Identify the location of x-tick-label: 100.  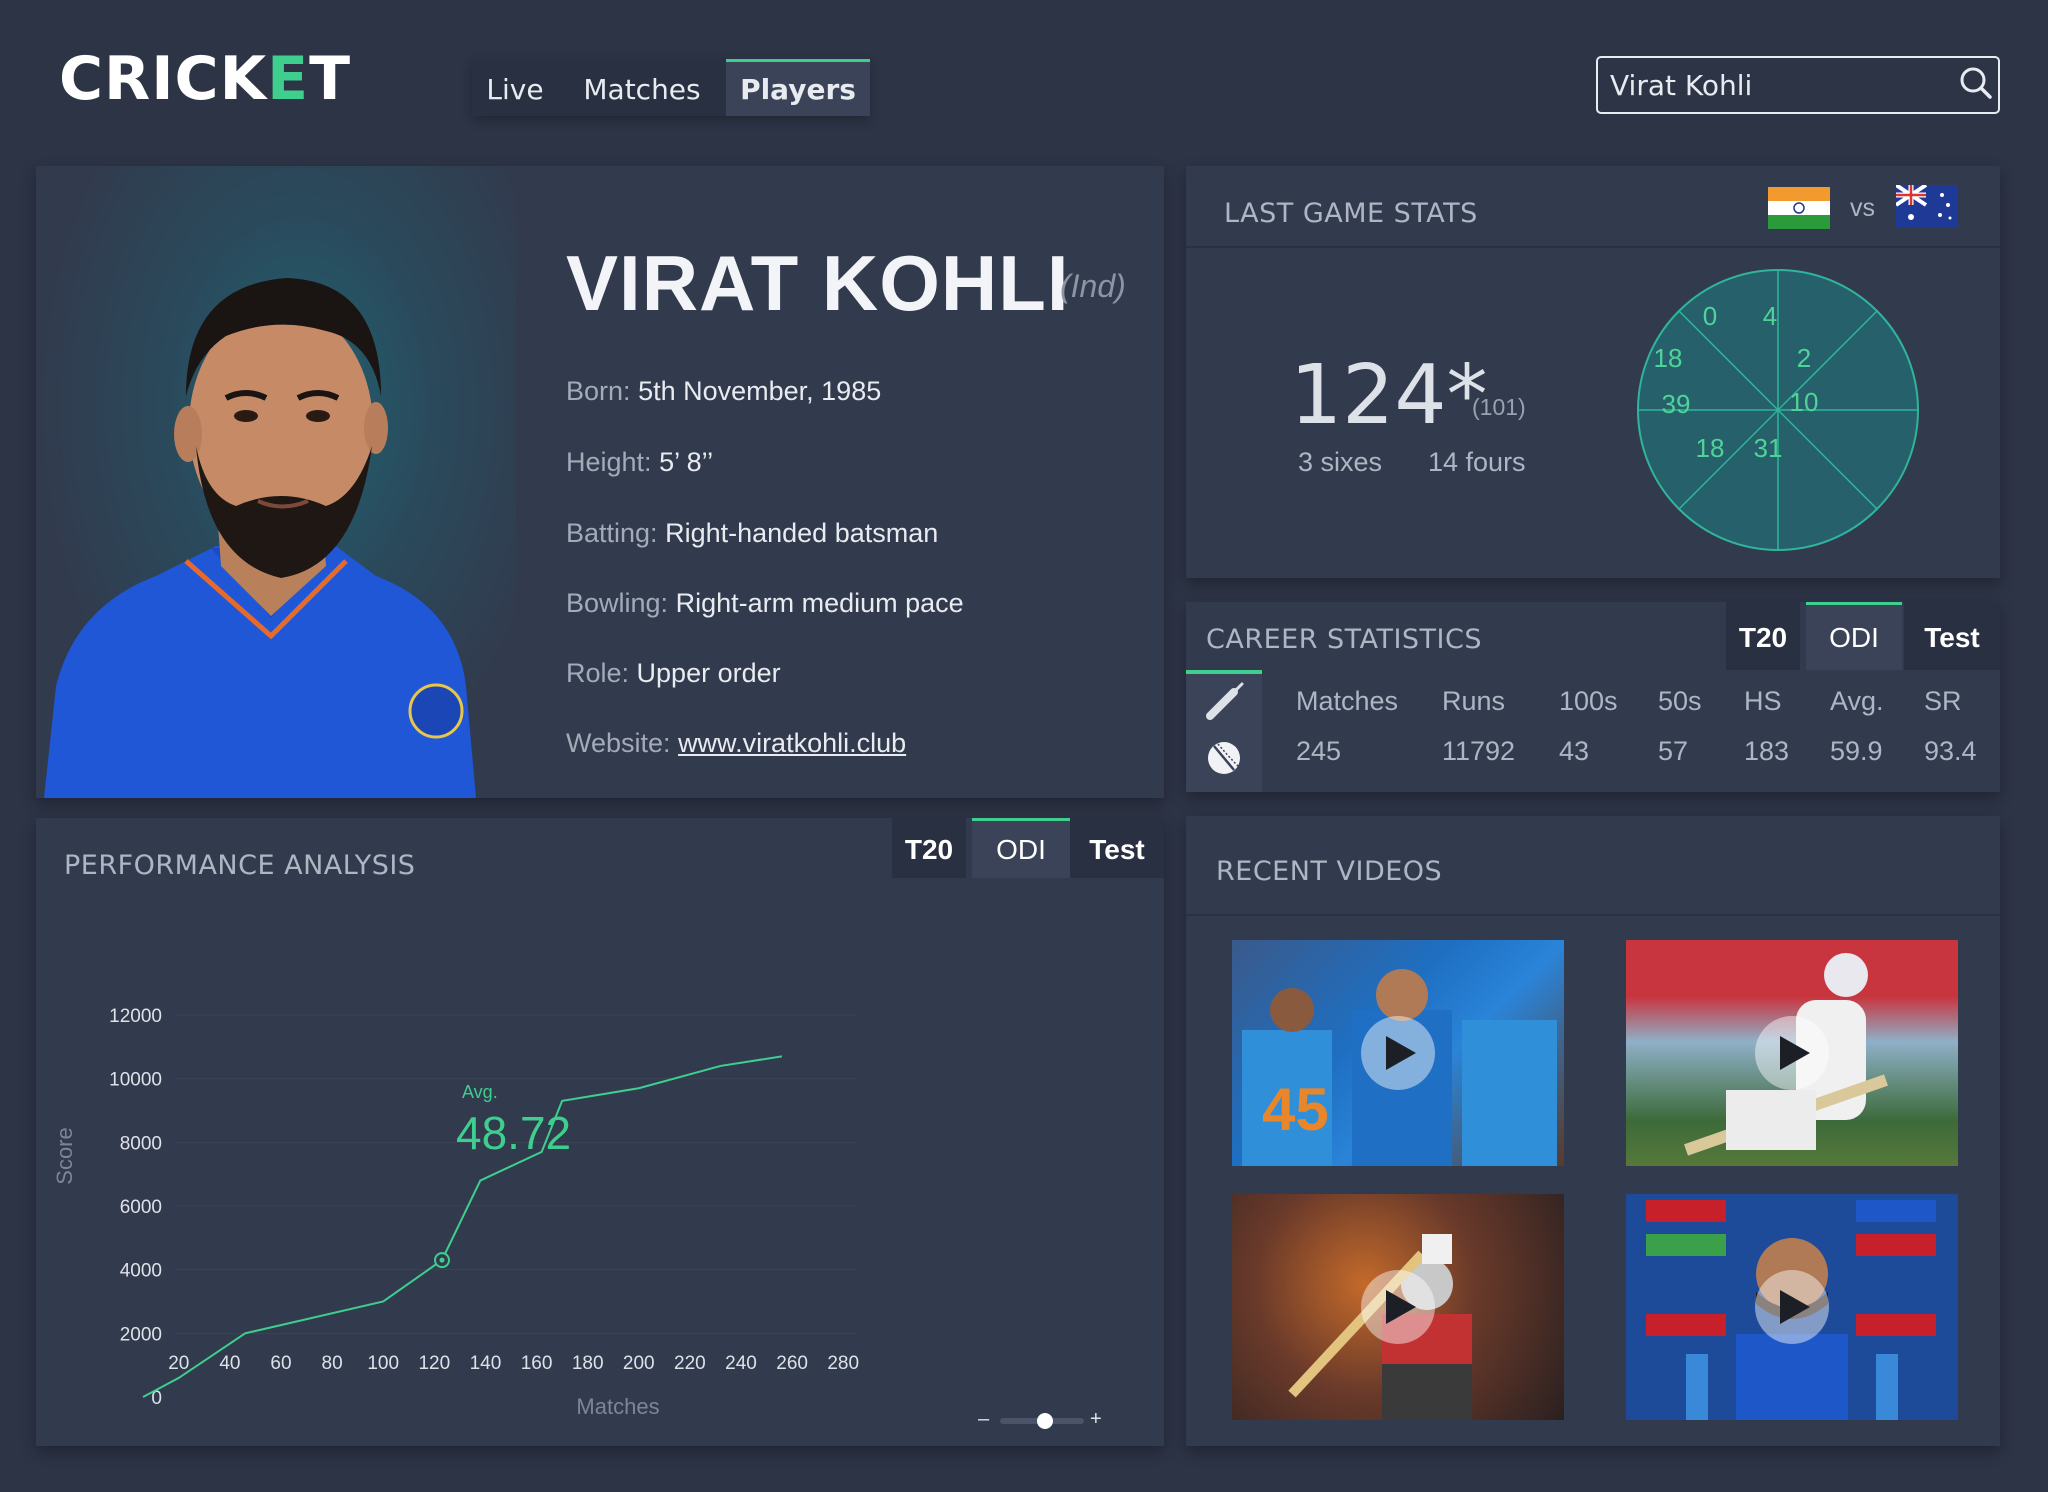
(383, 1363).